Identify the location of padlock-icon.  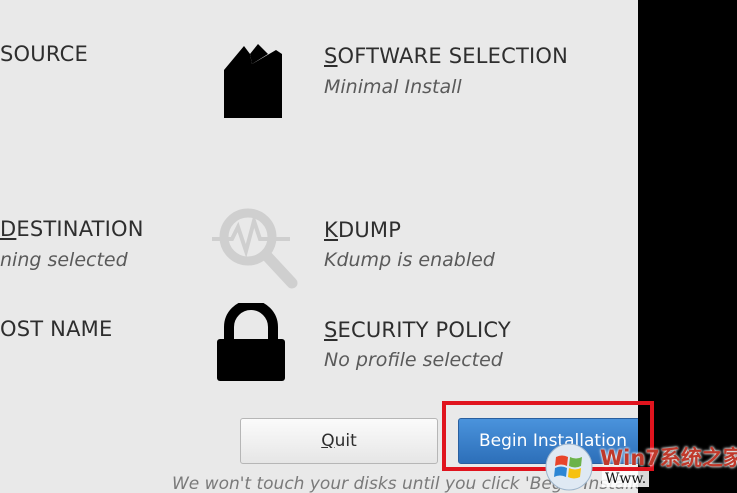
(251, 343).